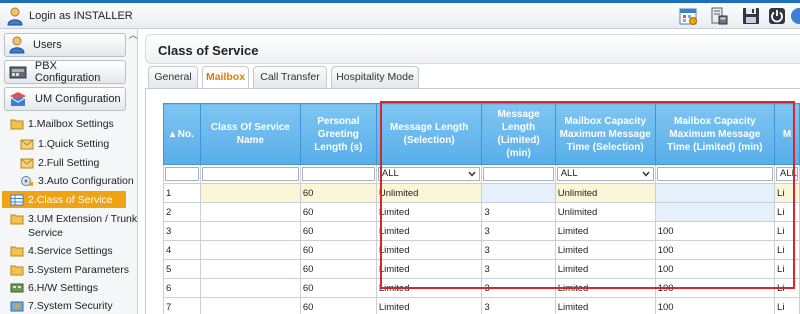 This screenshot has width=800, height=314. I want to click on table-row: 5 60 Limited 3 Limited 100 Li, so click(481, 269).